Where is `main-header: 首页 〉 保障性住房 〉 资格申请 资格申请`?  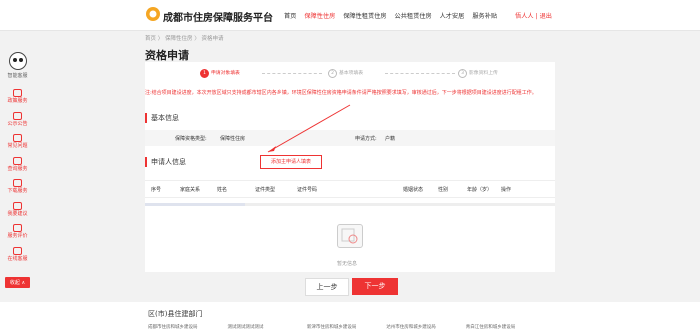 main-header: 首页 〉 保障性住房 〉 资格申请 资格申请 is located at coordinates (350, 47).